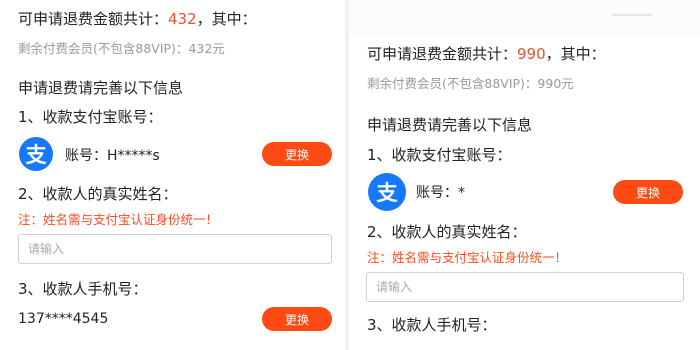 The image size is (700, 350). I want to click on refund-total-text: 可申请退费金额共计：990，其中：, so click(486, 53).